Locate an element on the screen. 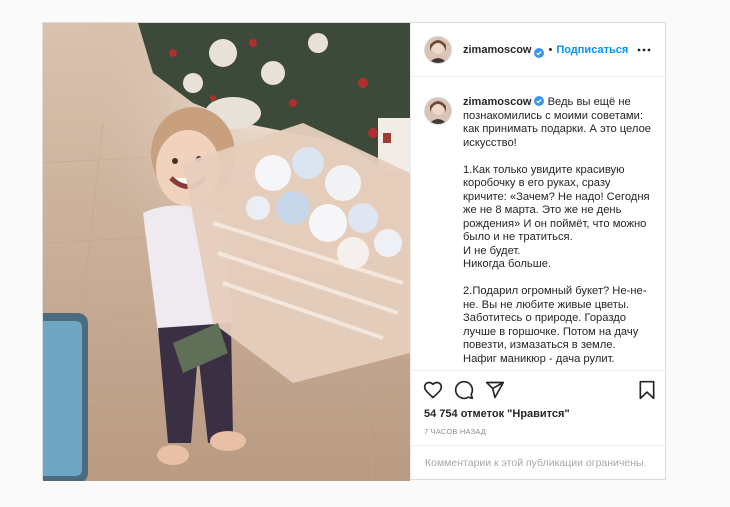 This screenshot has width=730, height=507. likes-count: 54 754 отметок "Нравится" is located at coordinates (497, 414).